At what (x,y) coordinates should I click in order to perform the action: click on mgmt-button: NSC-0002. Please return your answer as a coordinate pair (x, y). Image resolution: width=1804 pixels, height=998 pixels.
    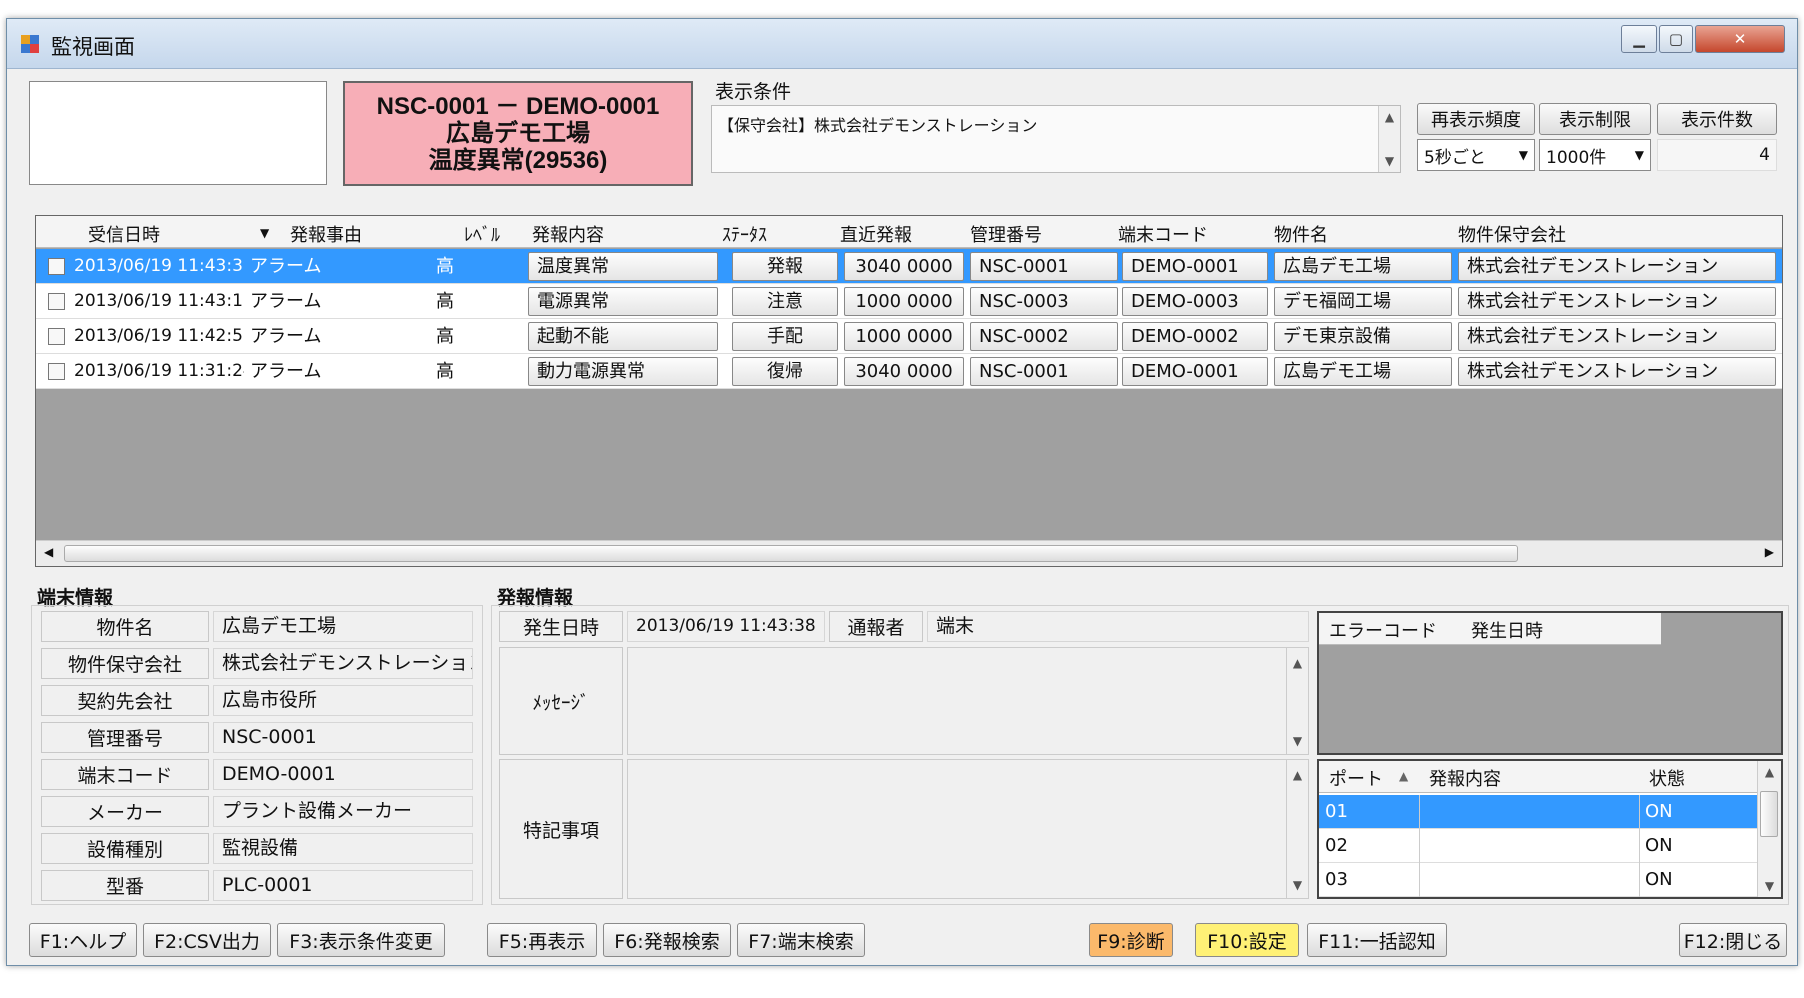
    Looking at the image, I should click on (1044, 336).